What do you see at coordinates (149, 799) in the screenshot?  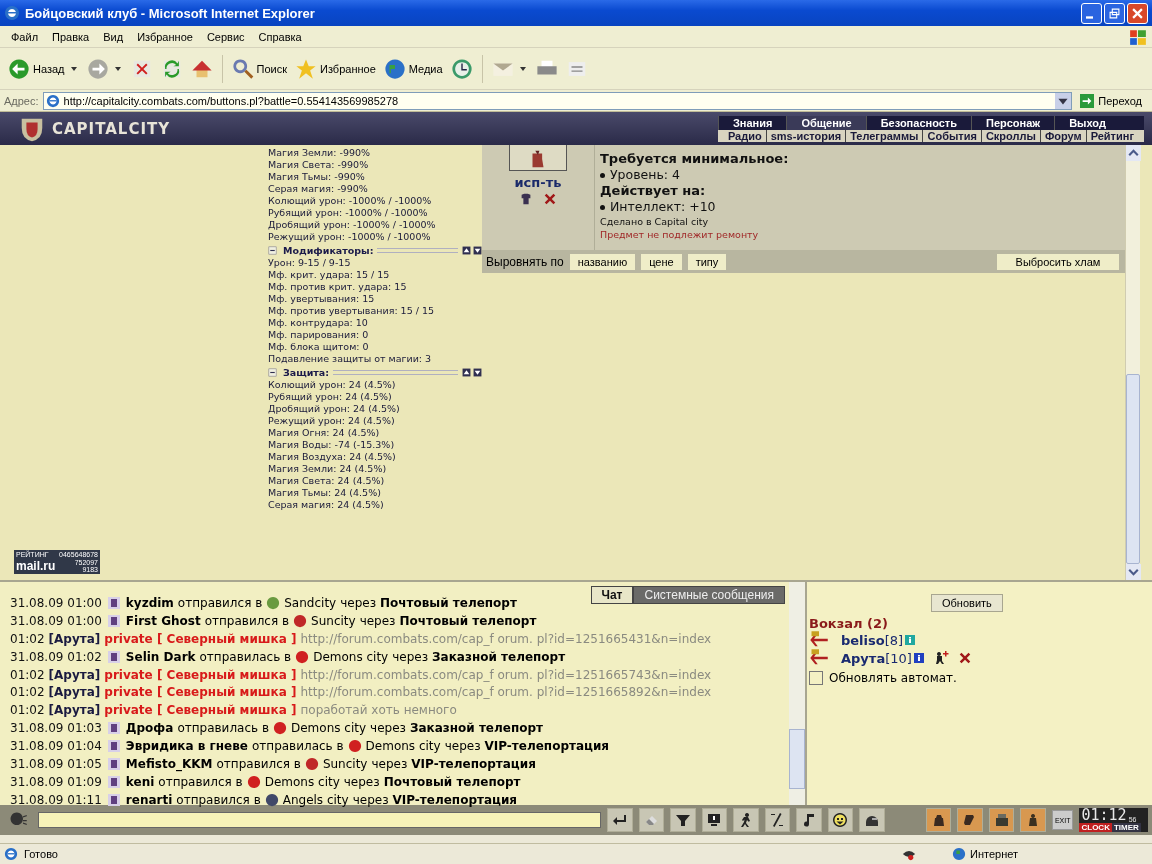 I see `player-name: renarti` at bounding box center [149, 799].